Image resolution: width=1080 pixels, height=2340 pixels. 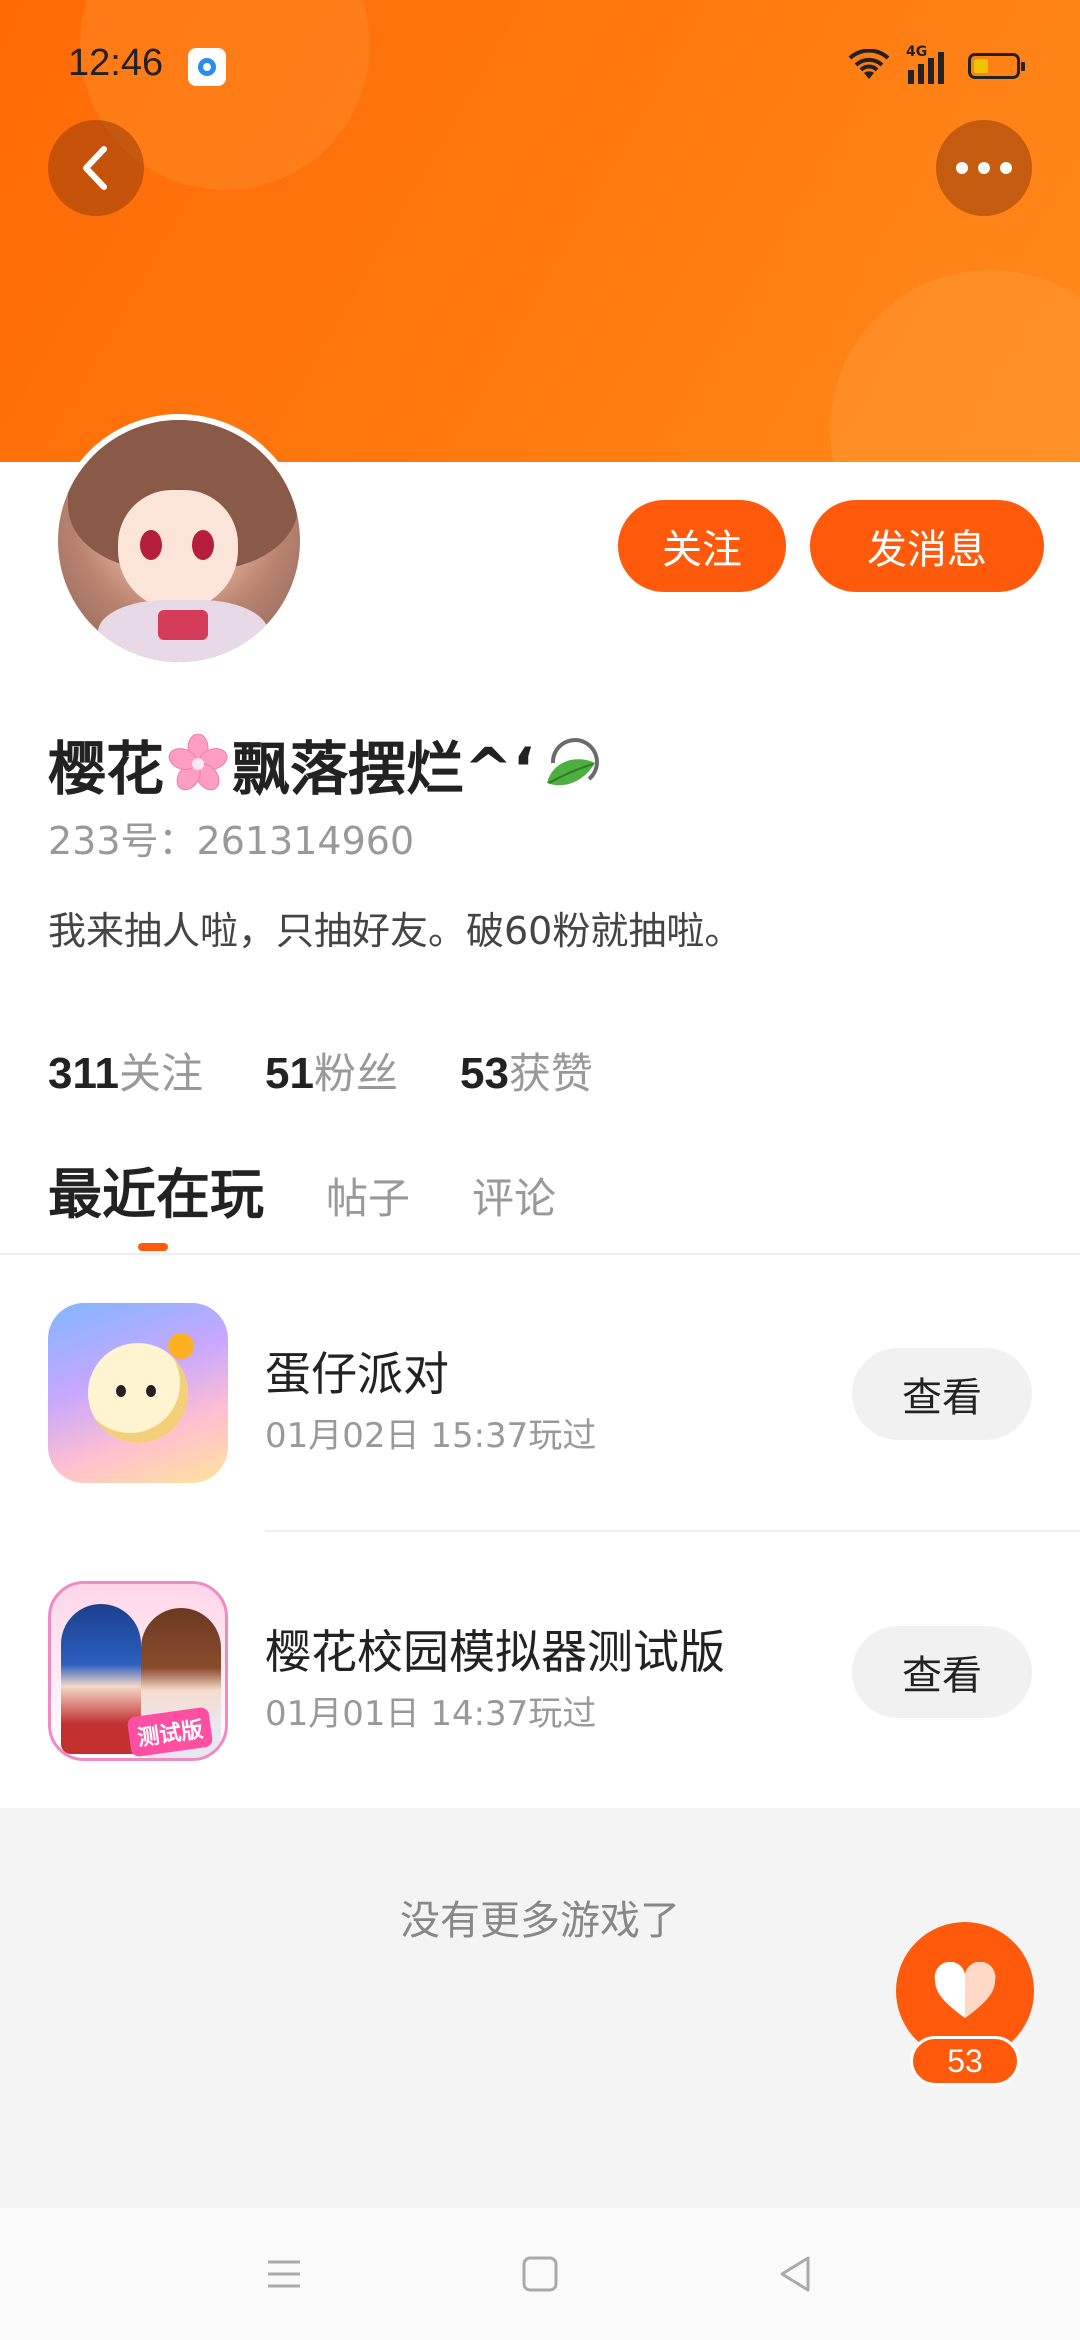 I want to click on list-item: 测试版 樱花校园模拟器测试版 01月01日 14:37玩过 查看, so click(x=540, y=1671).